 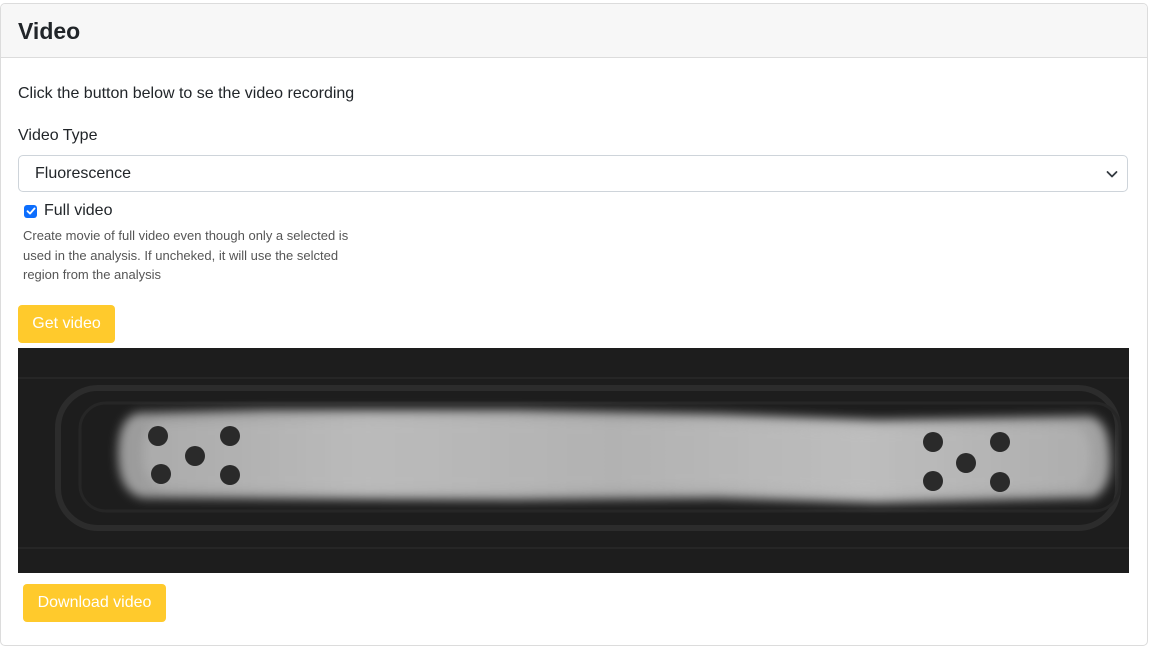 I want to click on check-icon, so click(x=30, y=211).